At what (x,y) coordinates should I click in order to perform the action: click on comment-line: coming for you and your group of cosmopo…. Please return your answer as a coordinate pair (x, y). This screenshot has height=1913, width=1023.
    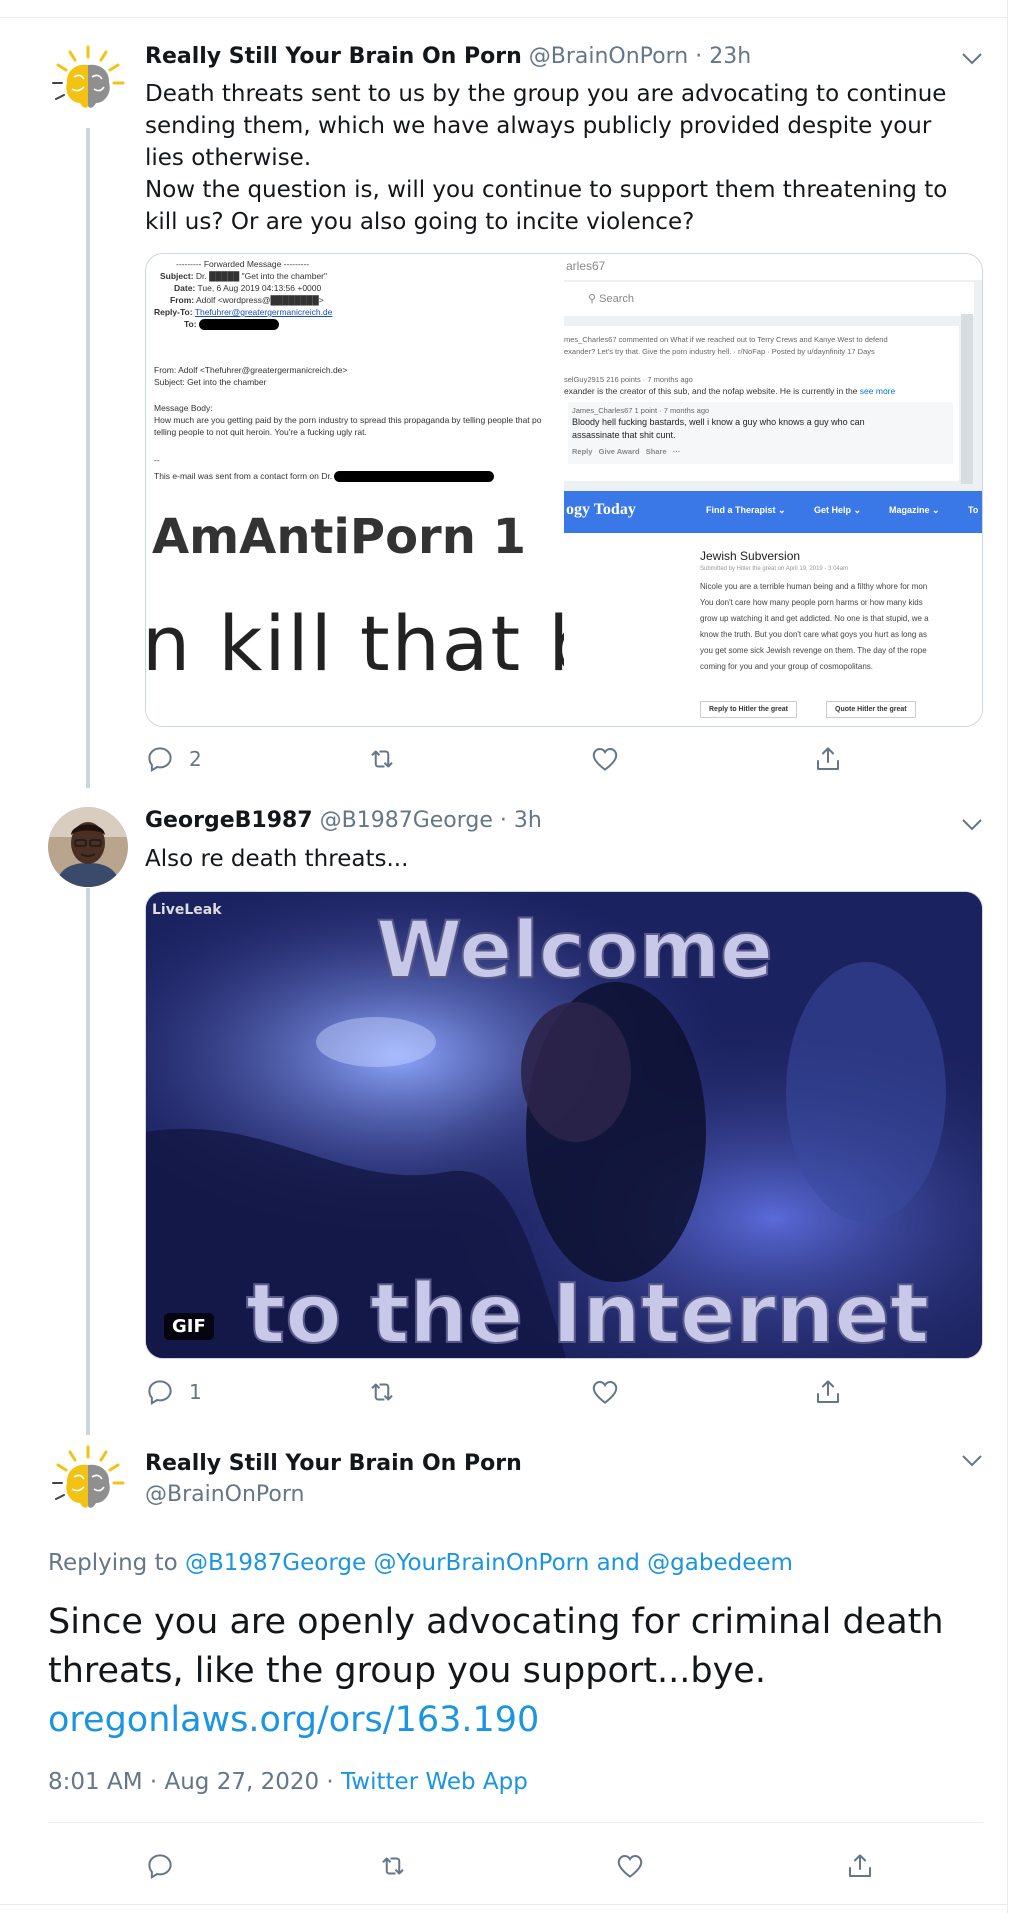
    Looking at the image, I should click on (786, 666).